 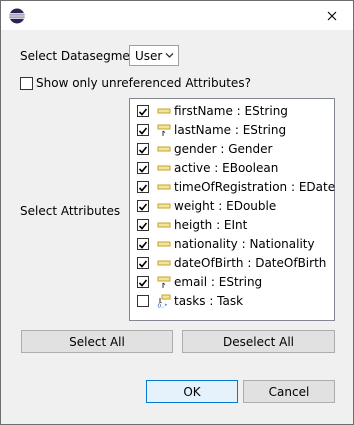 I want to click on list-item: firstName : EString, so click(x=232, y=111).